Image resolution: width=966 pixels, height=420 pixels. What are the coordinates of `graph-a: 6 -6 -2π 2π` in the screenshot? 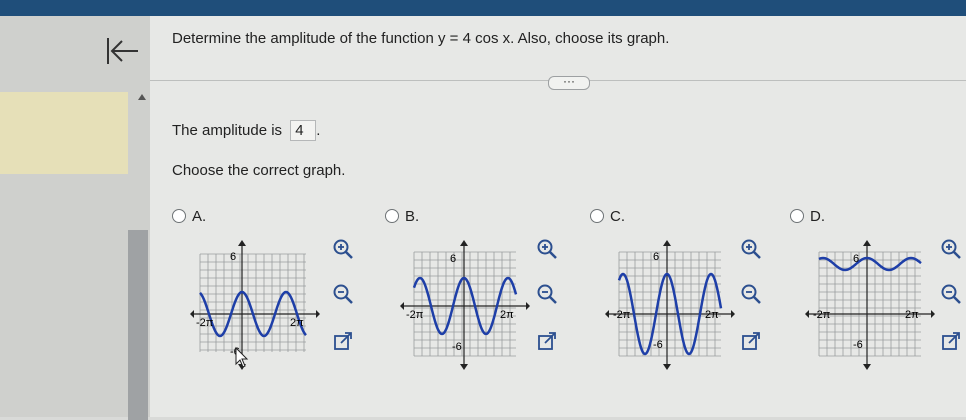 It's located at (255, 305).